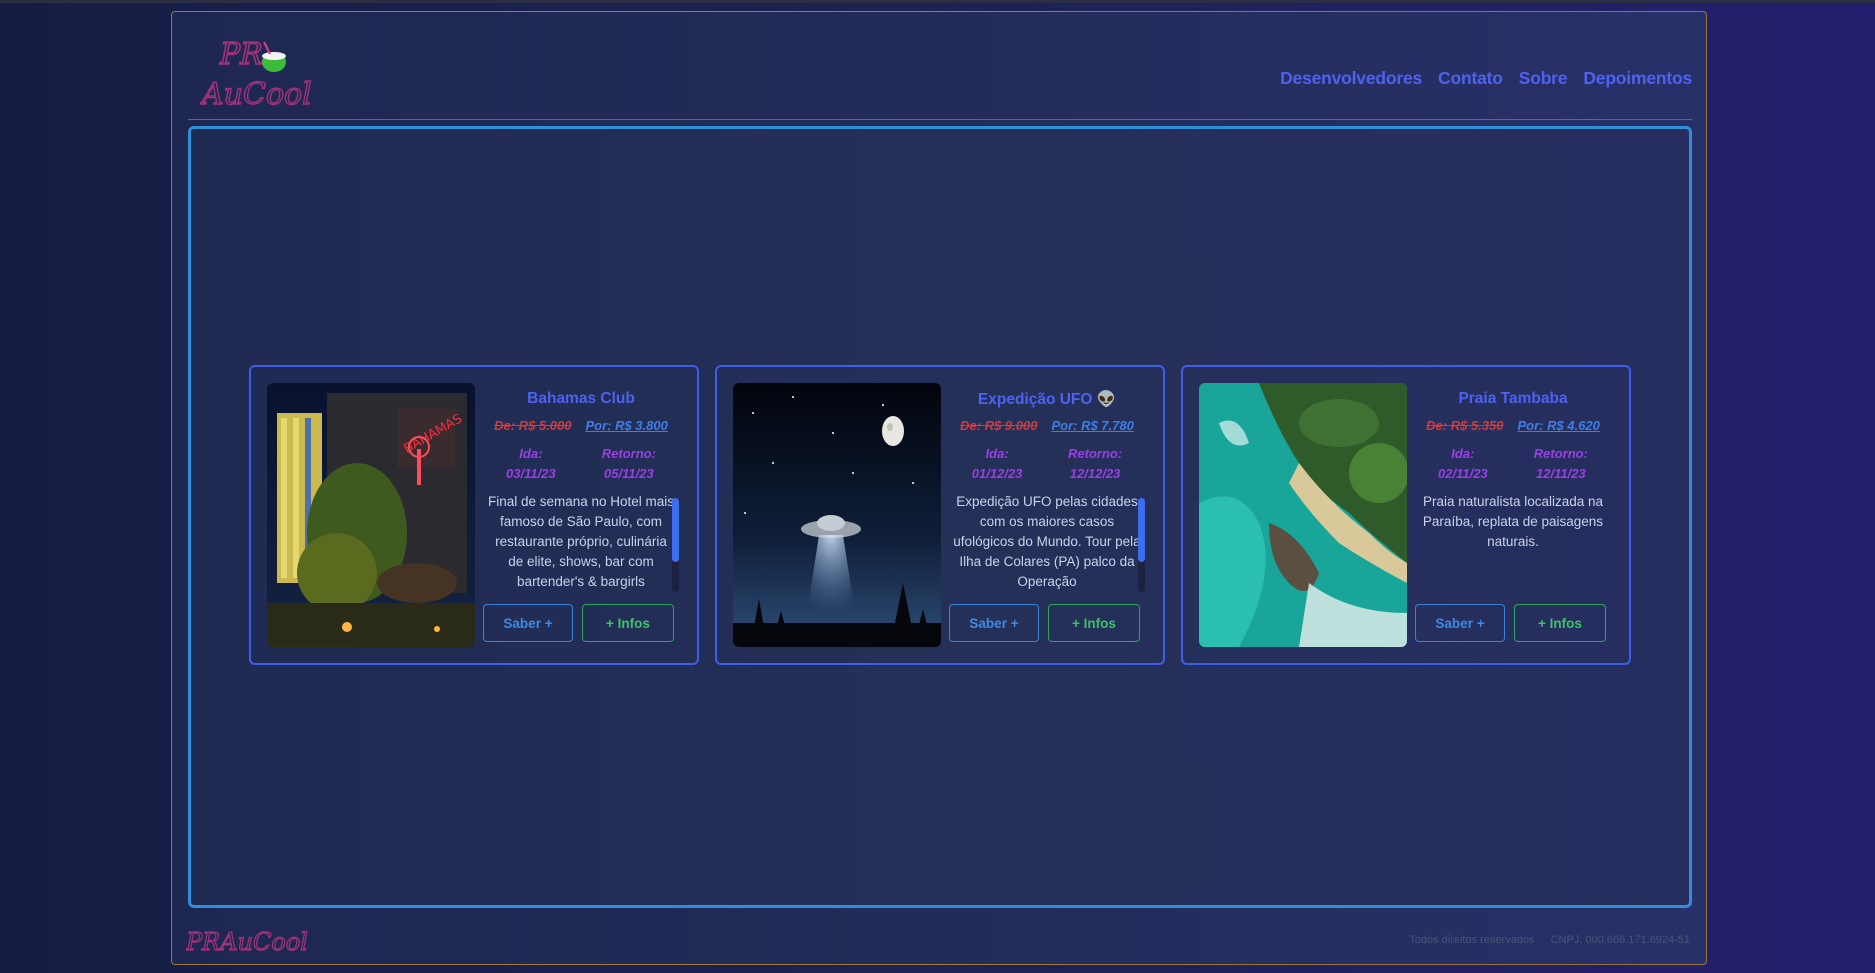 This screenshot has height=973, width=1875. Describe the element at coordinates (1303, 515) in the screenshot. I see `beach-aerial-image` at that location.